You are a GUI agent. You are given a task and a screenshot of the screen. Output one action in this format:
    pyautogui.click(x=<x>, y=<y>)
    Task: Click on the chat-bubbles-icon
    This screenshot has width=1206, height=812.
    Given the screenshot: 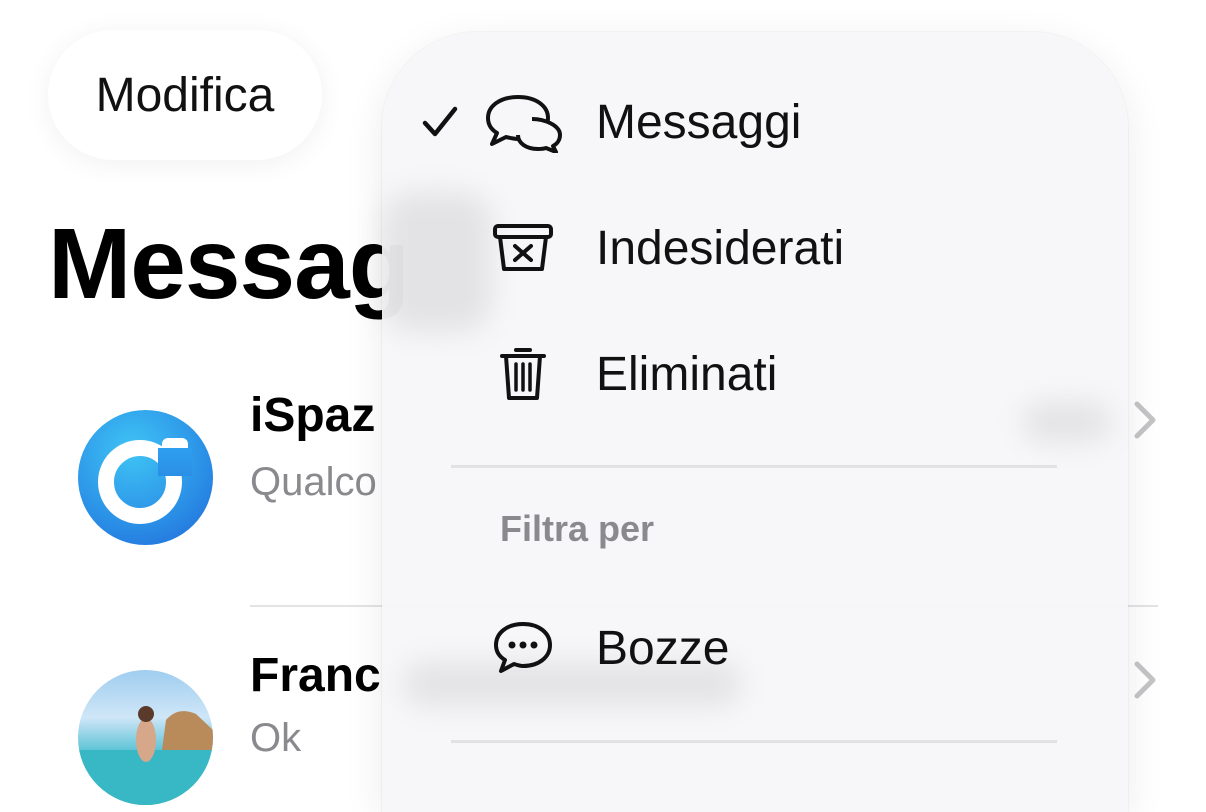 What is the action you would take?
    pyautogui.click(x=523, y=122)
    